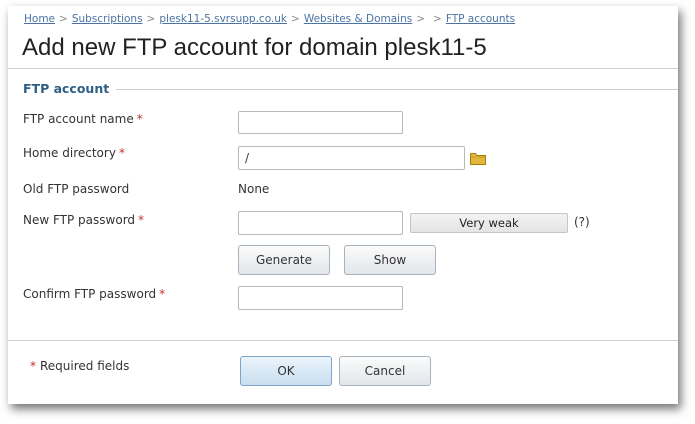 The image size is (695, 424). What do you see at coordinates (223, 19) in the screenshot?
I see `breadcrumb-subscription-domain: plesk11-5.svrsupp.co.uk` at bounding box center [223, 19].